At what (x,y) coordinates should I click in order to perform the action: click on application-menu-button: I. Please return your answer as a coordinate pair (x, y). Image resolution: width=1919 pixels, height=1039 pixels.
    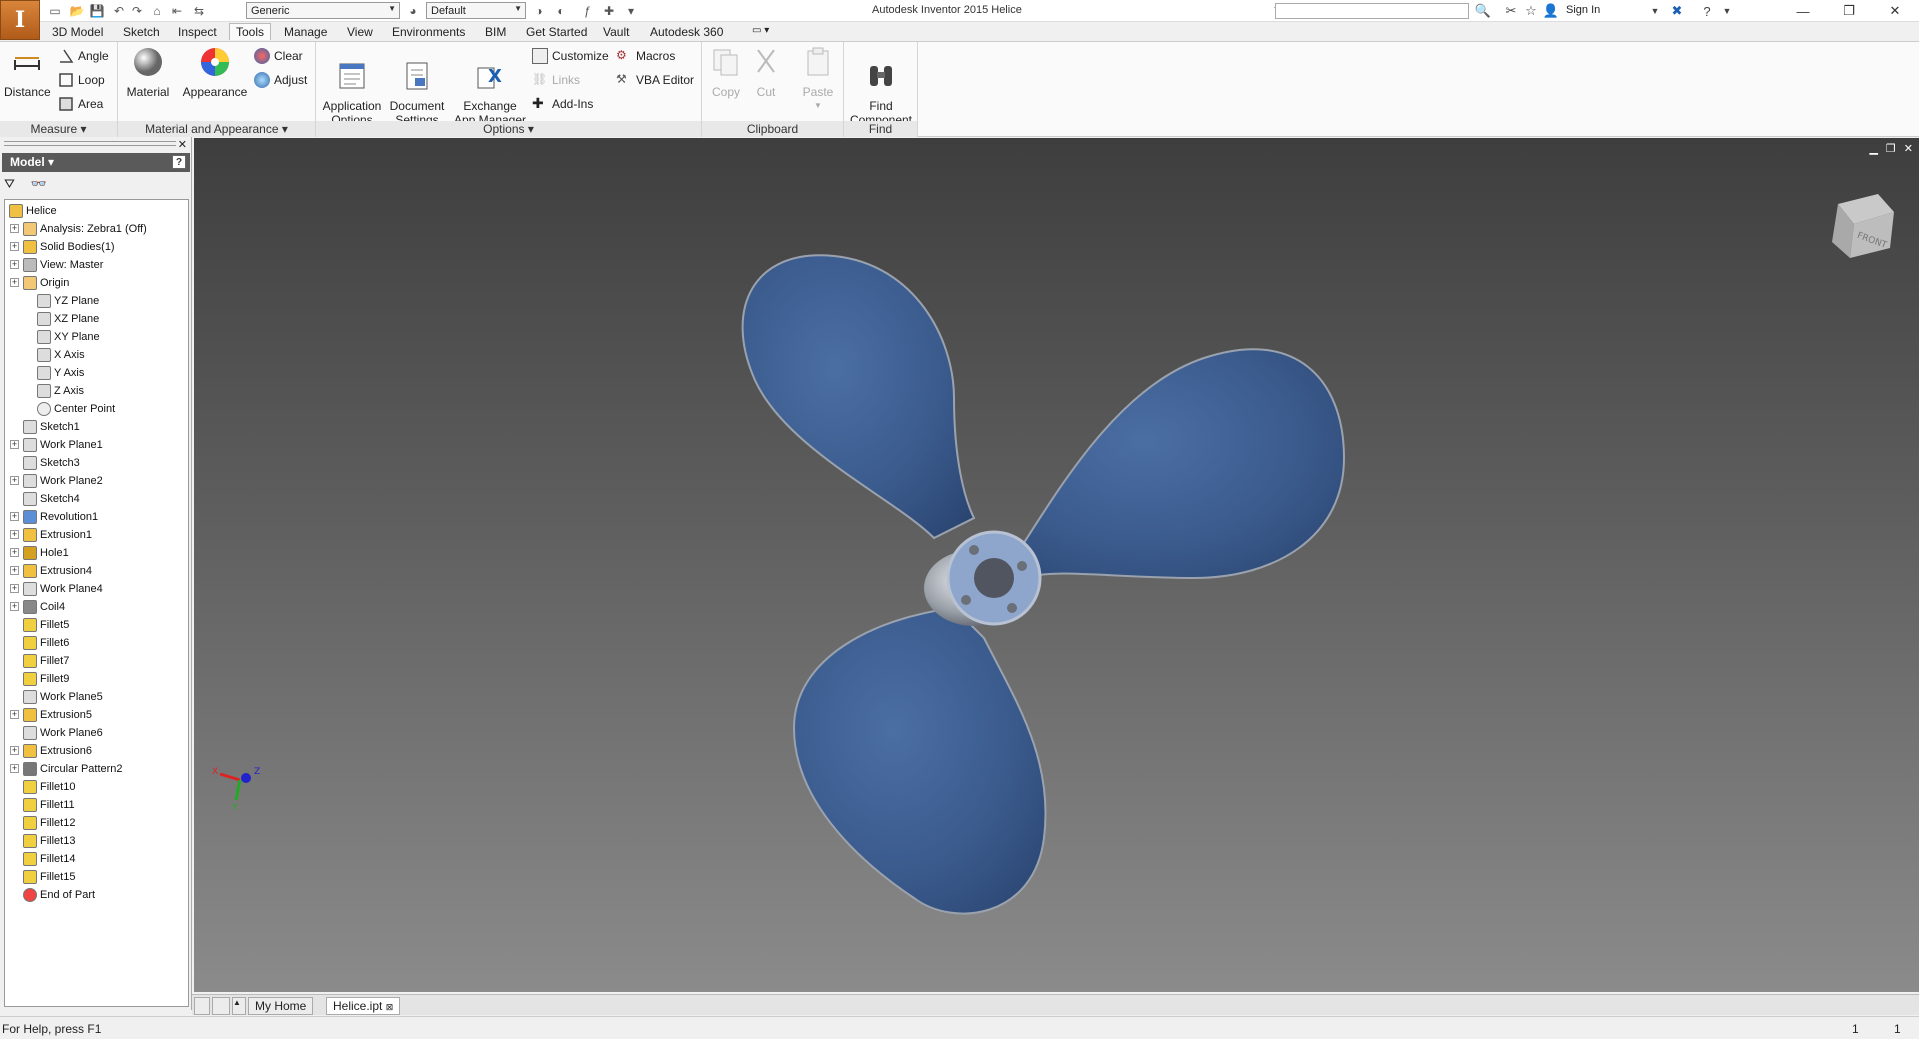
    Looking at the image, I should click on (20, 20).